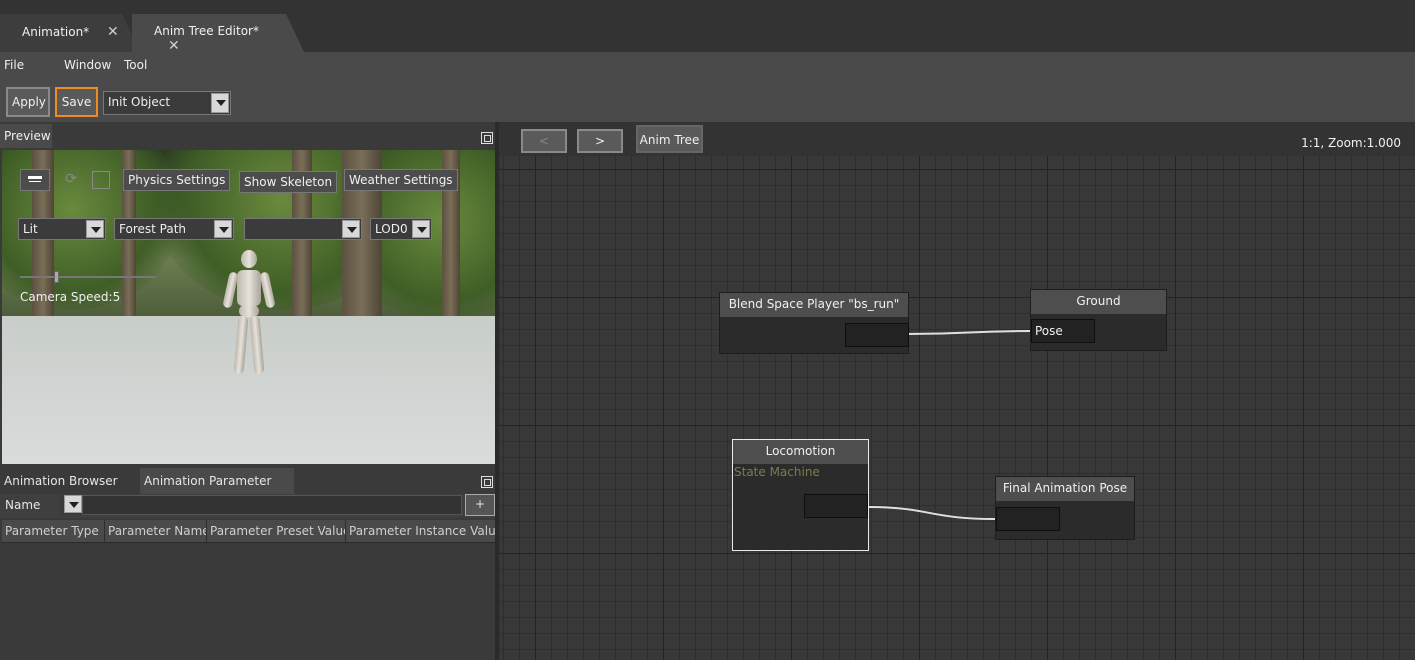  Describe the element at coordinates (62, 229) in the screenshot. I see `lighting-mode-combo: Lit` at that location.